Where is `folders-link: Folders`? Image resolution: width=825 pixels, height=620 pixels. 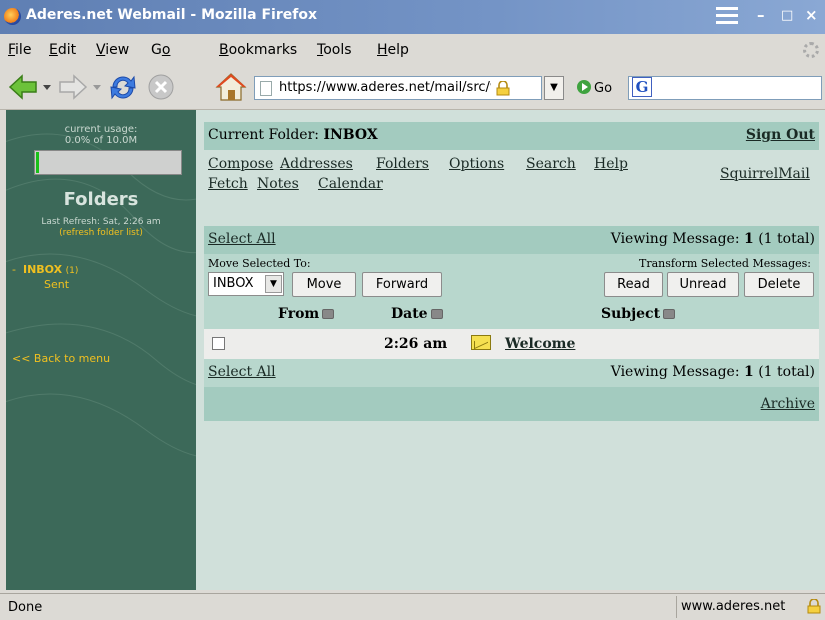
folders-link: Folders is located at coordinates (402, 164).